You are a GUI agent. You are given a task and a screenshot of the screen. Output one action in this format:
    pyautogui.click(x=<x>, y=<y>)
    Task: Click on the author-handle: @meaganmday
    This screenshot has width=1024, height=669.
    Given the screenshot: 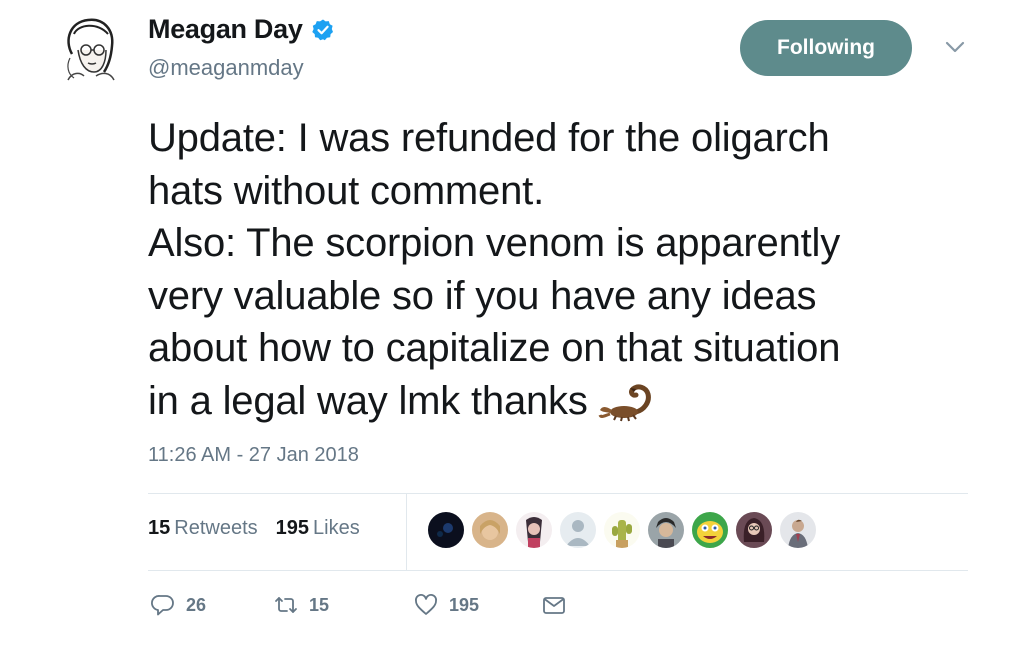 What is the action you would take?
    pyautogui.click(x=226, y=68)
    